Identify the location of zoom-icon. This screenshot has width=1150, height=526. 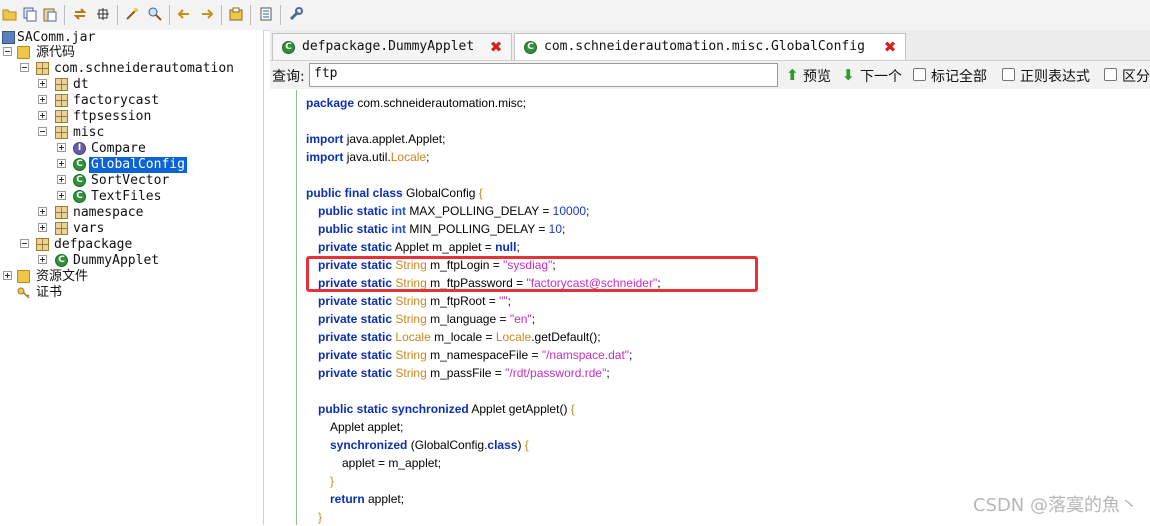
(155, 14).